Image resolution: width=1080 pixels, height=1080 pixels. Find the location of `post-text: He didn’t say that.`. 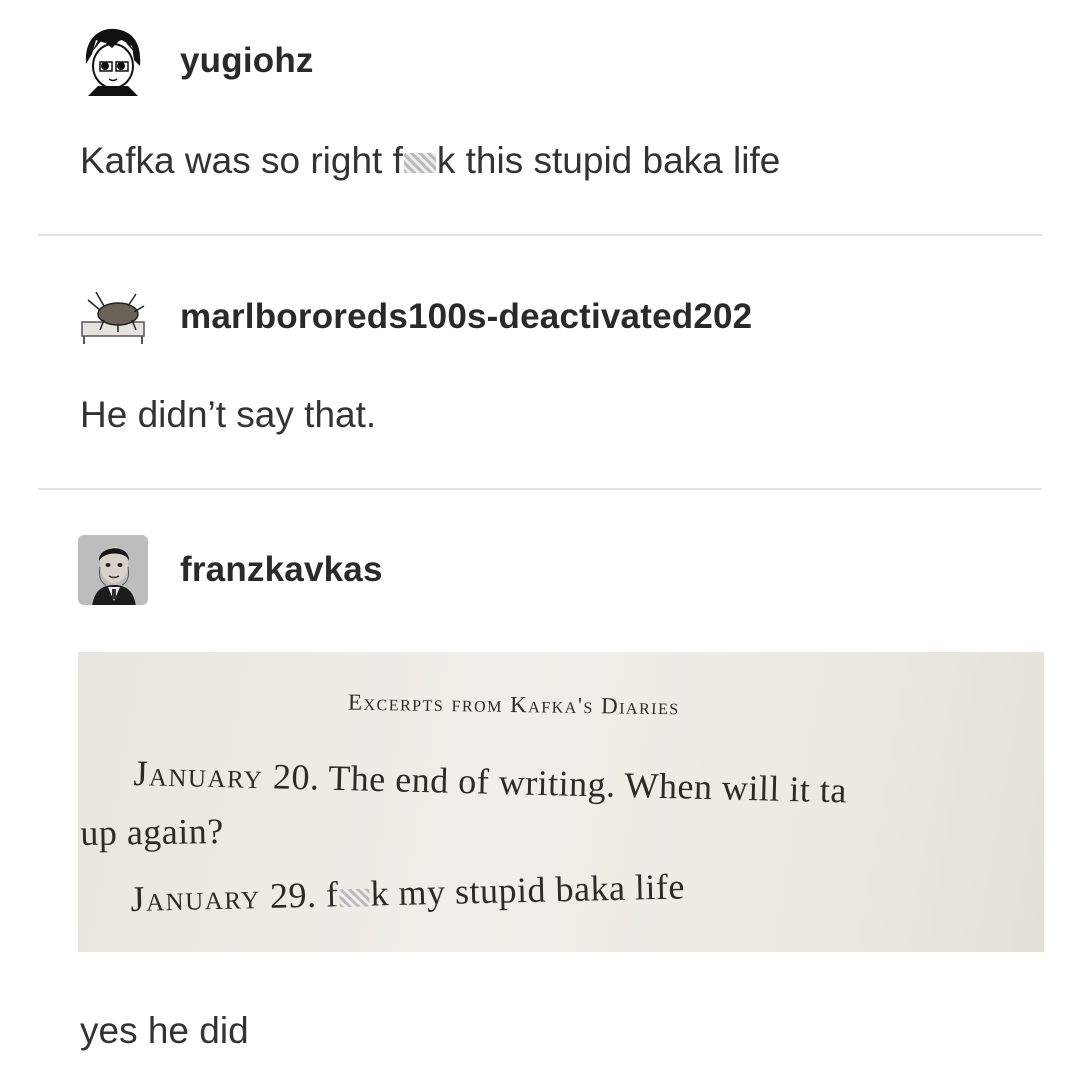

post-text: He didn’t say that. is located at coordinates (228, 414).